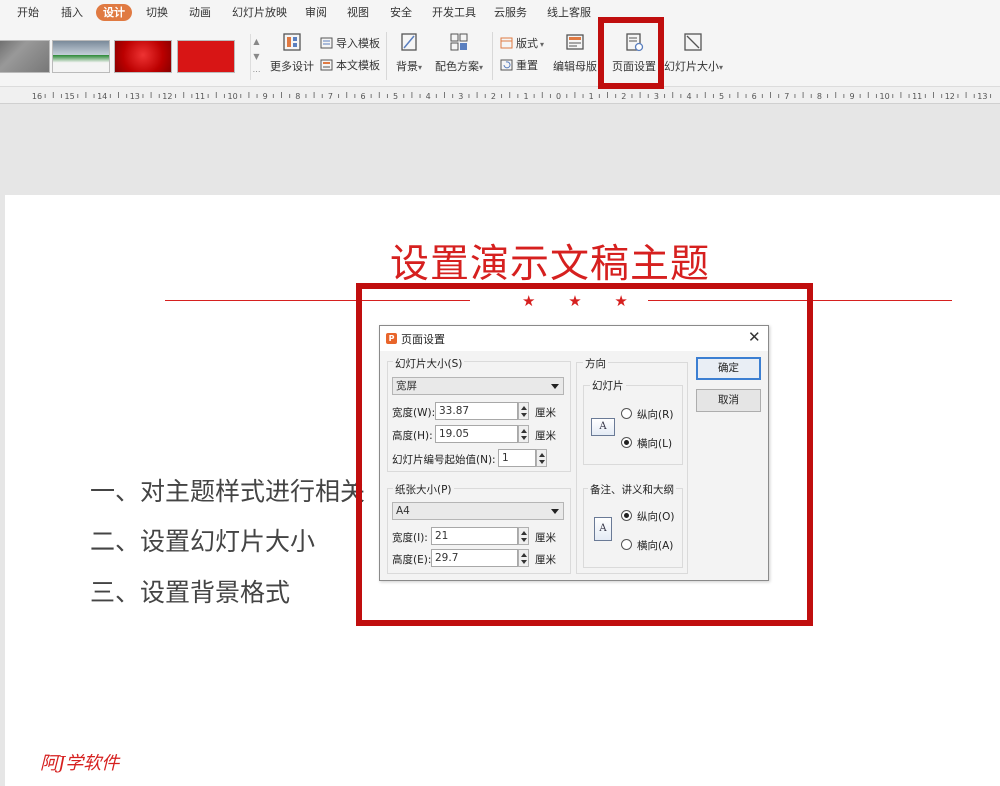 The height and width of the screenshot is (786, 1000). I want to click on edit-master-button: 编辑母版, so click(575, 57).